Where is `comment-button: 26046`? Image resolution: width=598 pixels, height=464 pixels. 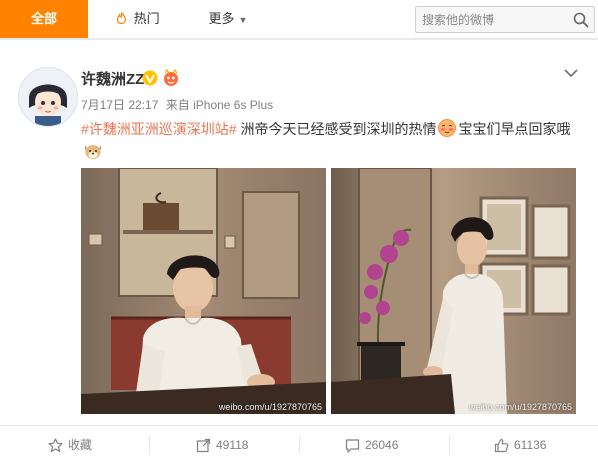
comment-button: 26046 is located at coordinates (374, 445).